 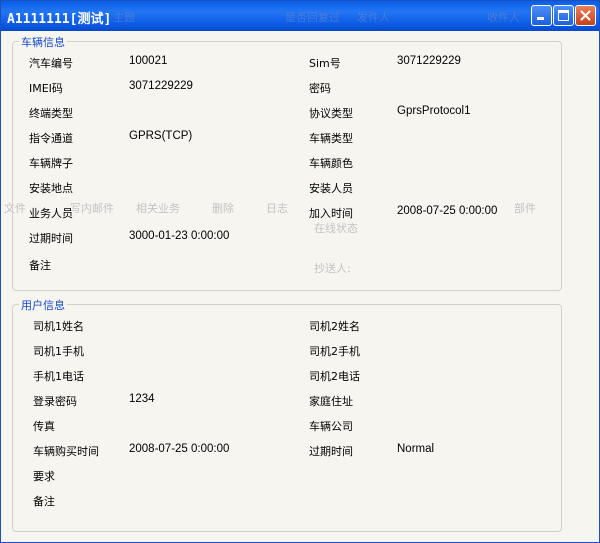 What do you see at coordinates (373, 17) in the screenshot?
I see `ghost-title-sender: 发件人` at bounding box center [373, 17].